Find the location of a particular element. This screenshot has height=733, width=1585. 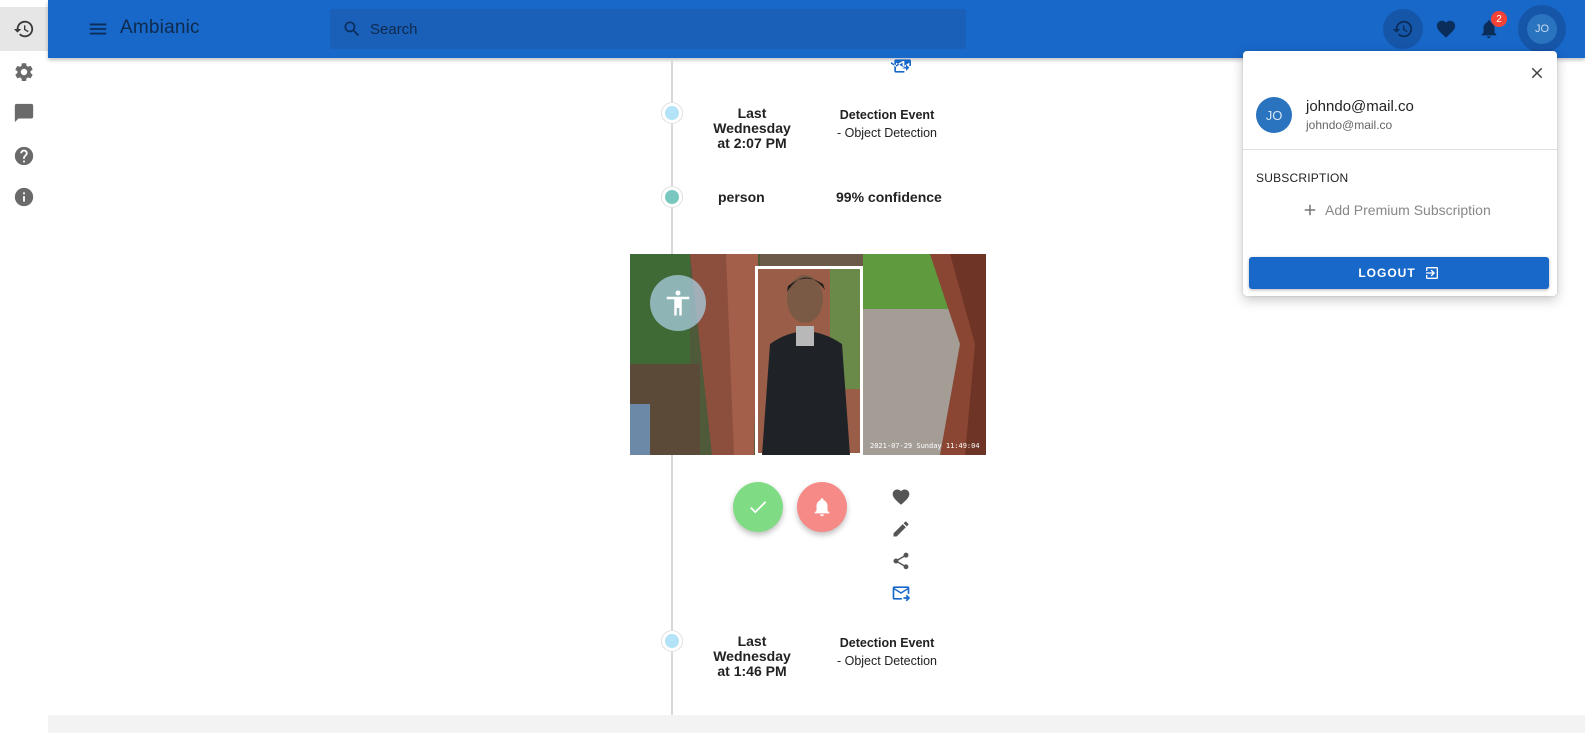

app-bar: Ambianic 2 JO is located at coordinates (816, 29).